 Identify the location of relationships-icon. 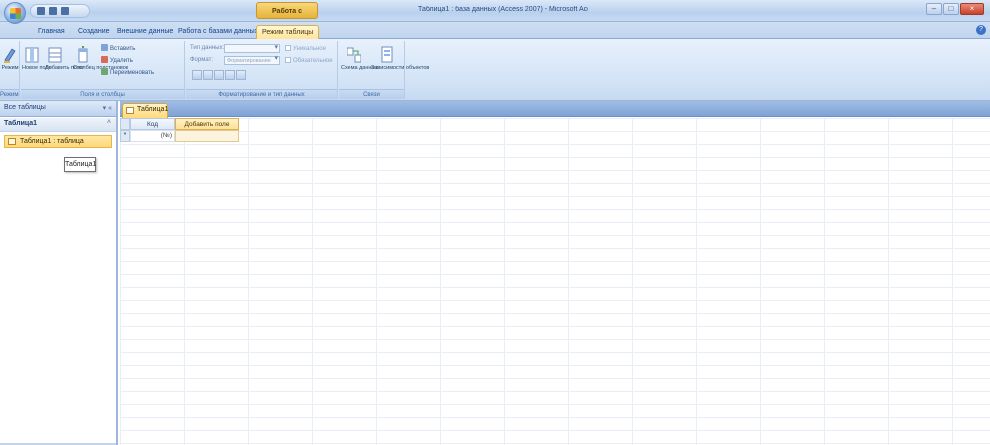
(354, 55).